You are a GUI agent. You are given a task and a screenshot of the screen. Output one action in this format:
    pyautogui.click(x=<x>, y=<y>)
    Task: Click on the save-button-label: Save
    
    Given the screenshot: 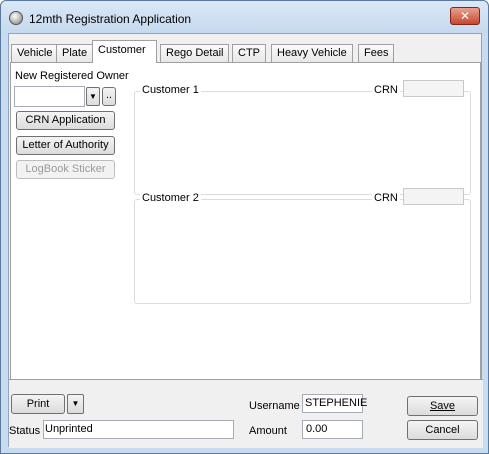 What is the action you would take?
    pyautogui.click(x=442, y=406)
    